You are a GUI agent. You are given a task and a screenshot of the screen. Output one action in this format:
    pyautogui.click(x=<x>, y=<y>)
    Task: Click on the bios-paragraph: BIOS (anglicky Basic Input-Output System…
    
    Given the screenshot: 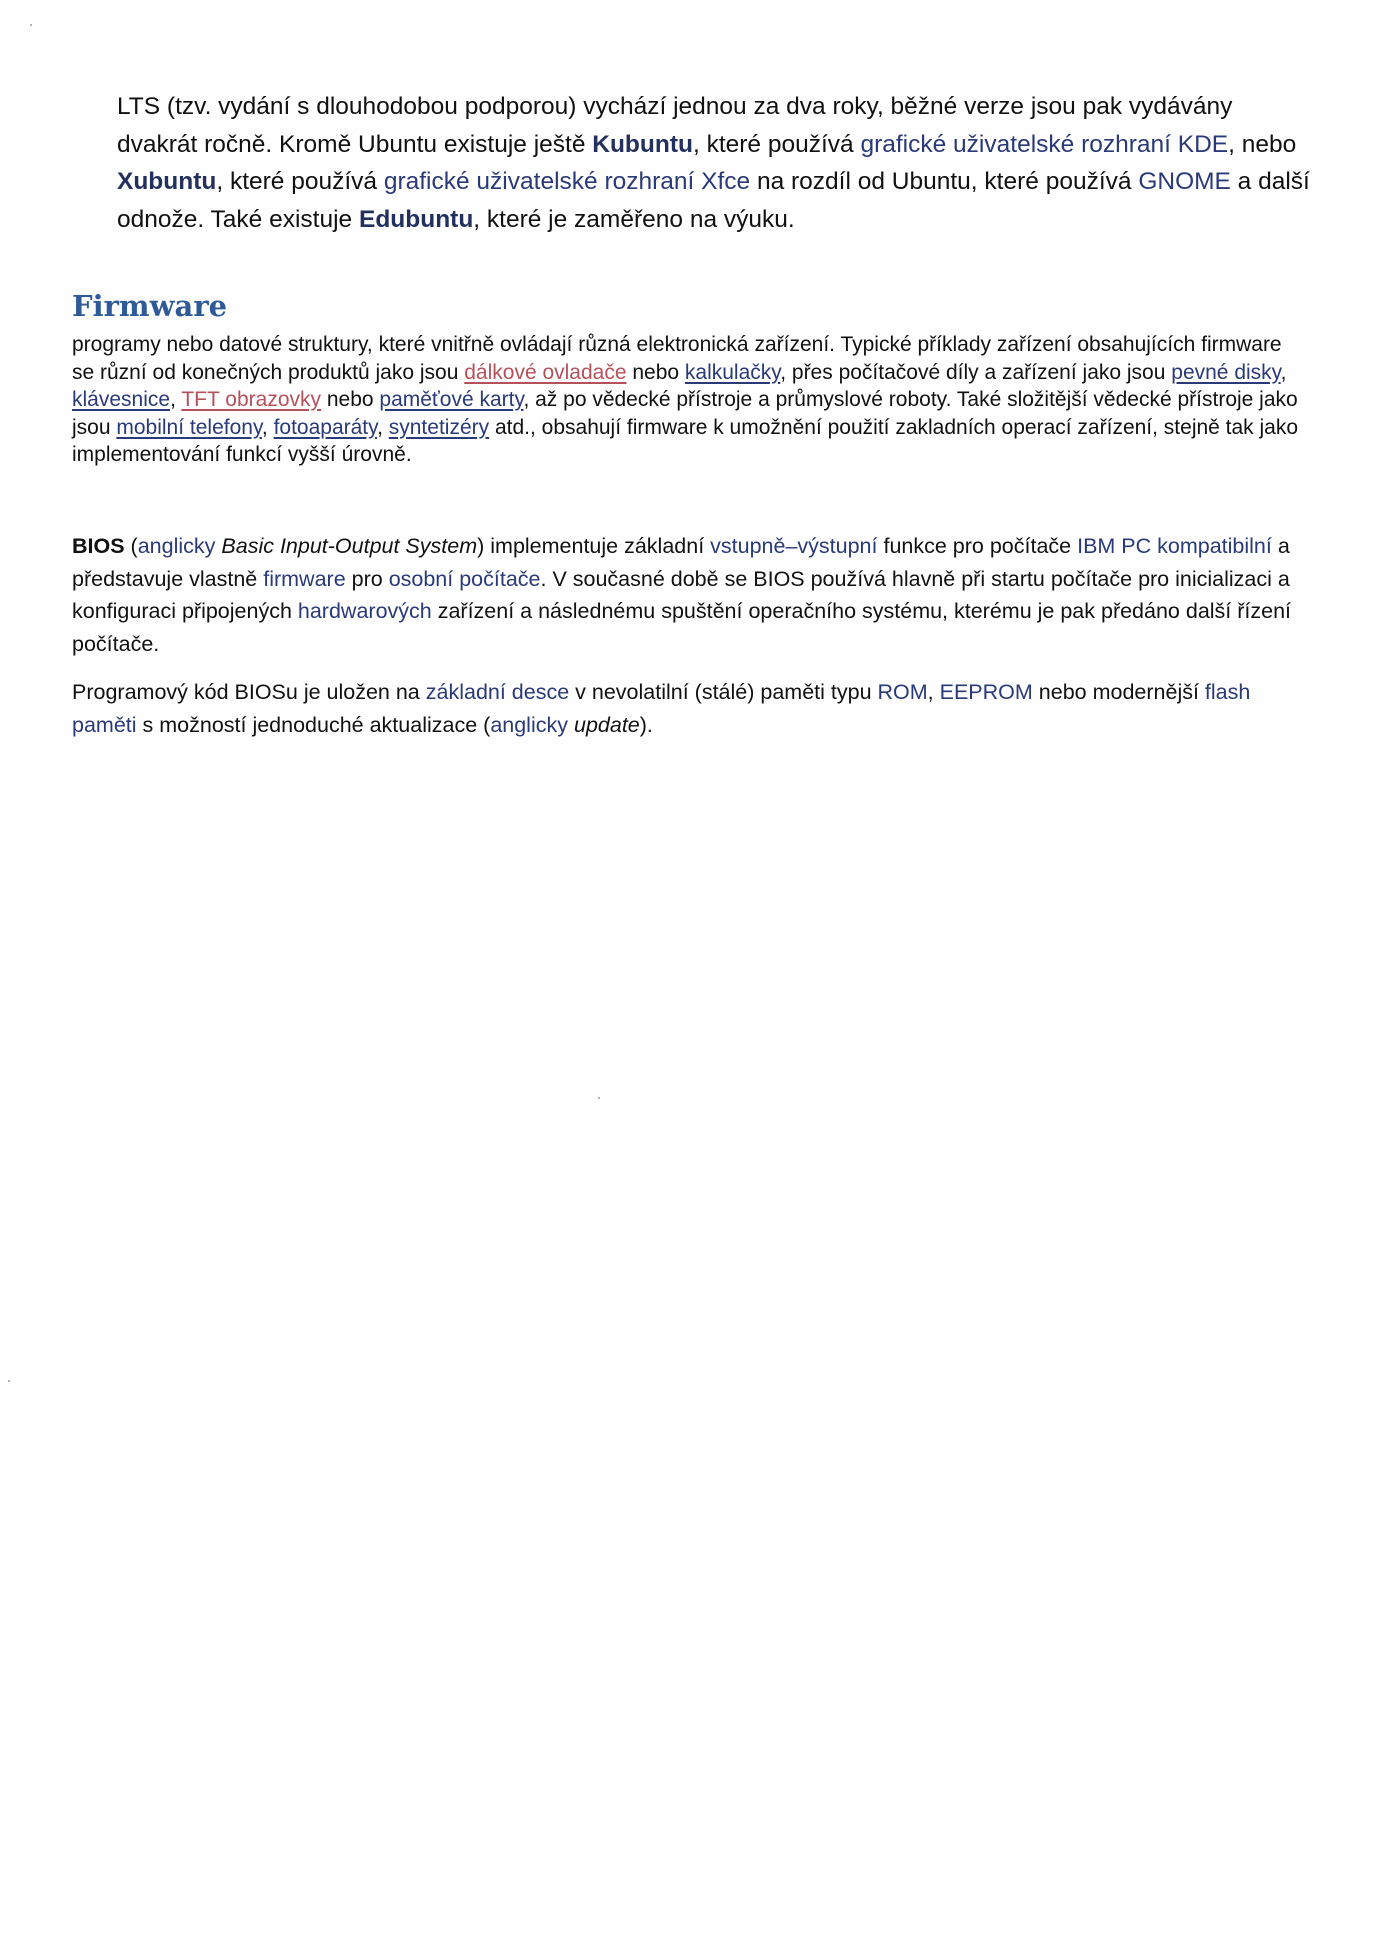 What is the action you would take?
    pyautogui.click(x=692, y=595)
    